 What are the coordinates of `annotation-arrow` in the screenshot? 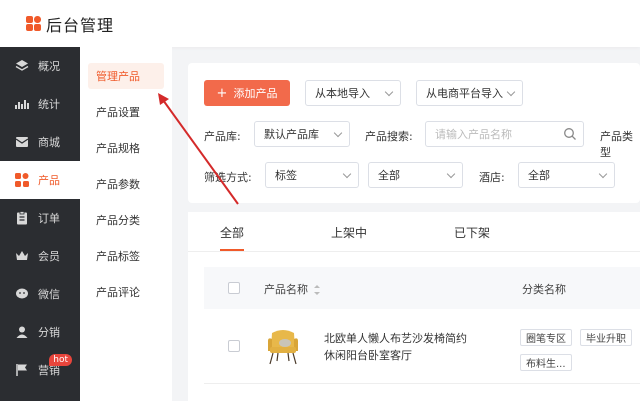 It's located at (198, 149).